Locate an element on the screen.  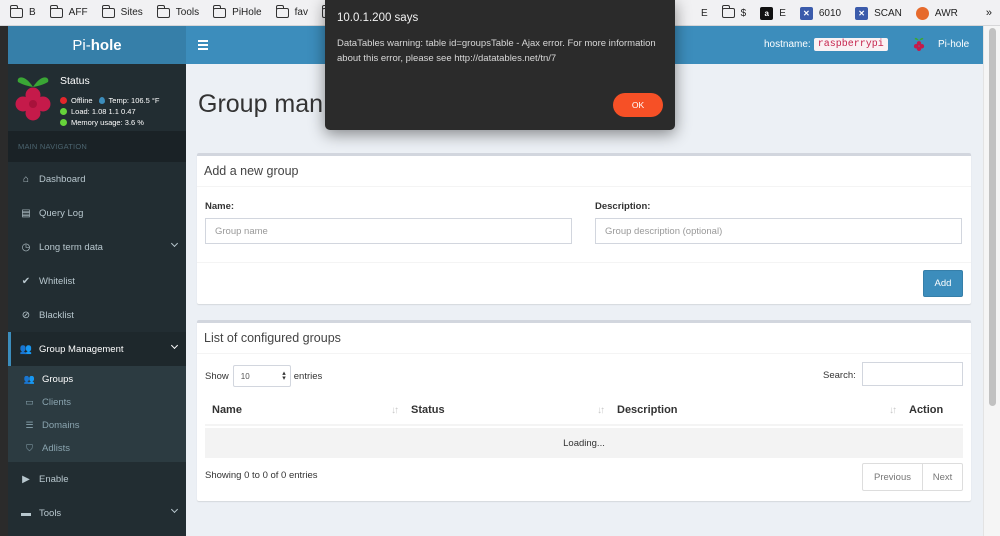
hostname-display: hostname: raspberrypi is located at coordinates (826, 44).